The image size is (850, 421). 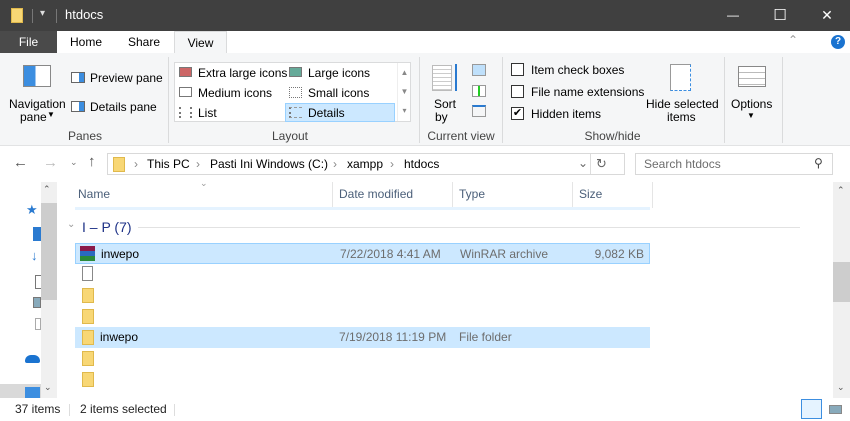 What do you see at coordinates (566, 114) in the screenshot?
I see `hidden-items-label: Hidden items` at bounding box center [566, 114].